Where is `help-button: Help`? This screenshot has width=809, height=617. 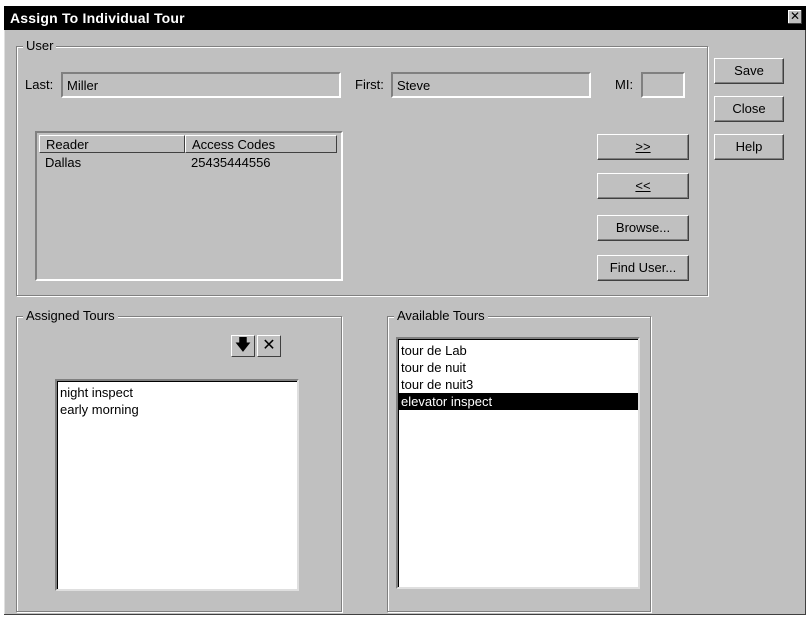
help-button: Help is located at coordinates (749, 147).